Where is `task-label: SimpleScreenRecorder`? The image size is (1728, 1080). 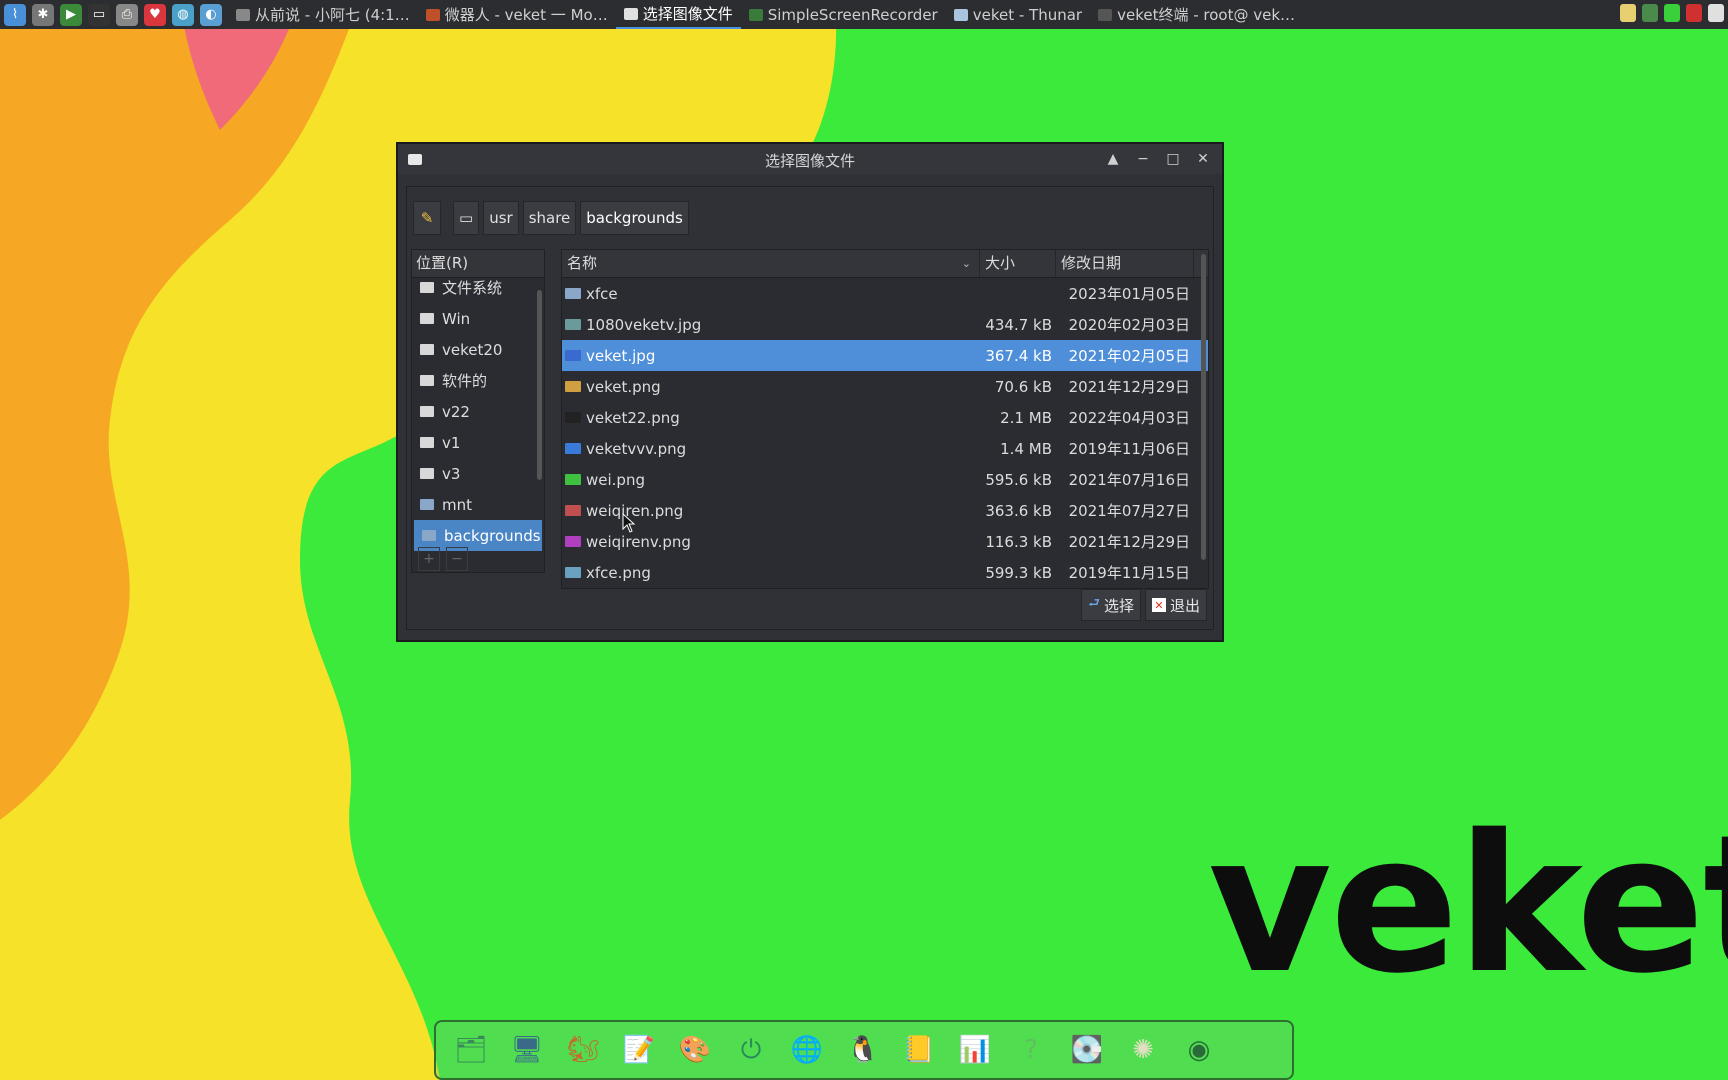 task-label: SimpleScreenRecorder is located at coordinates (852, 14).